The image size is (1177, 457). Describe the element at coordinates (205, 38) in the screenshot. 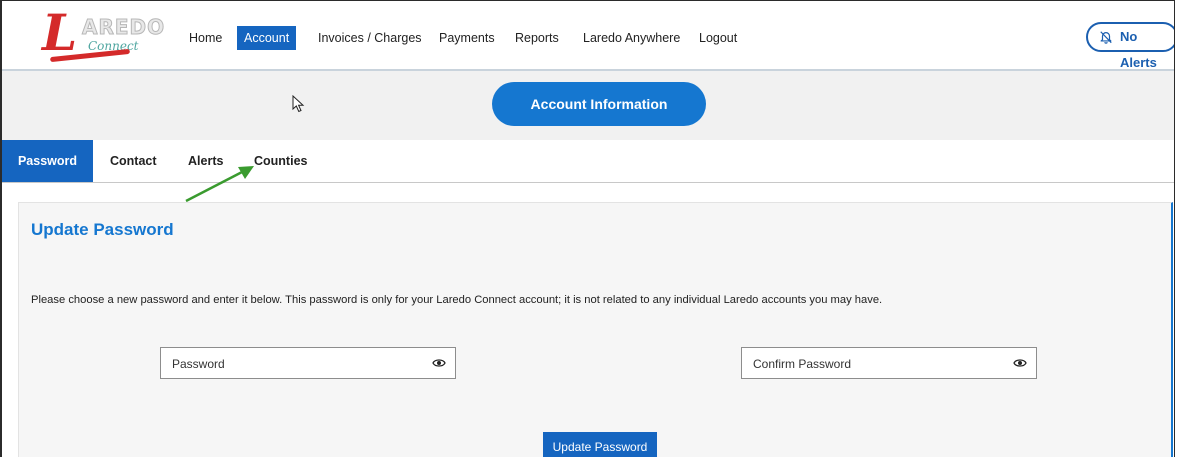

I see `nav-home: Home` at that location.